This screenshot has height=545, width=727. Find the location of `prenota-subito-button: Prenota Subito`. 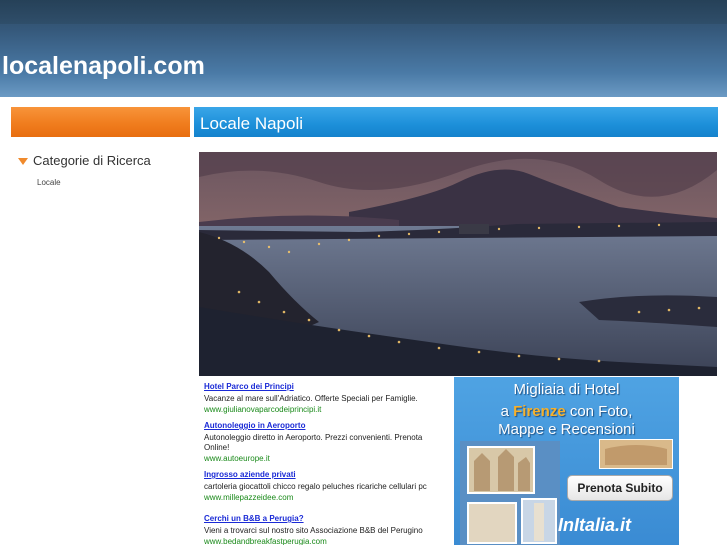

prenota-subito-button: Prenota Subito is located at coordinates (620, 488).